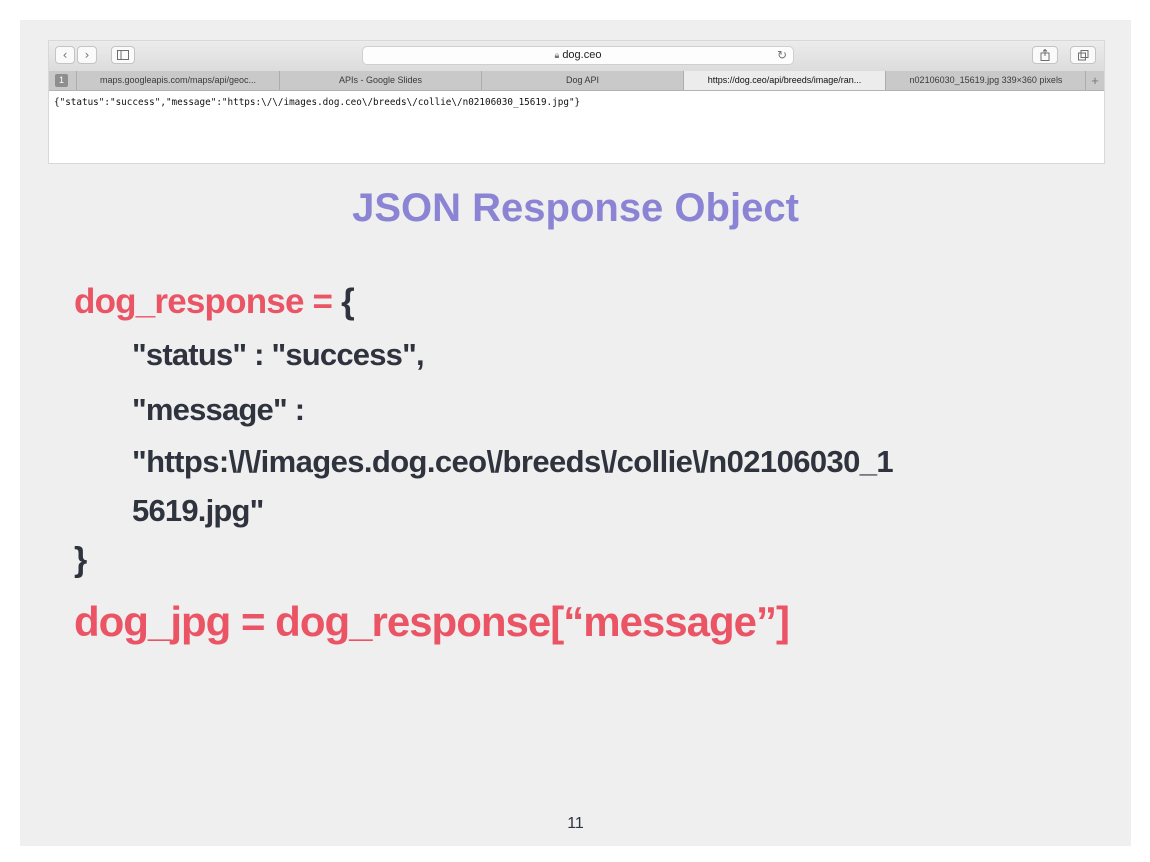 The height and width of the screenshot is (862, 1150). What do you see at coordinates (198, 510) in the screenshot?
I see `code-line-message-value-cont: 5619.jpg"` at bounding box center [198, 510].